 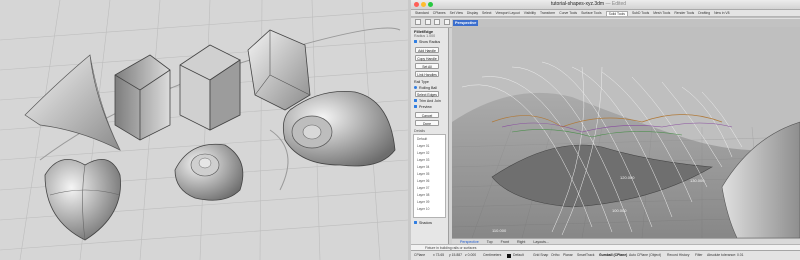 I want to click on trim-and-join-label: Trim And Join, so click(x=430, y=100).